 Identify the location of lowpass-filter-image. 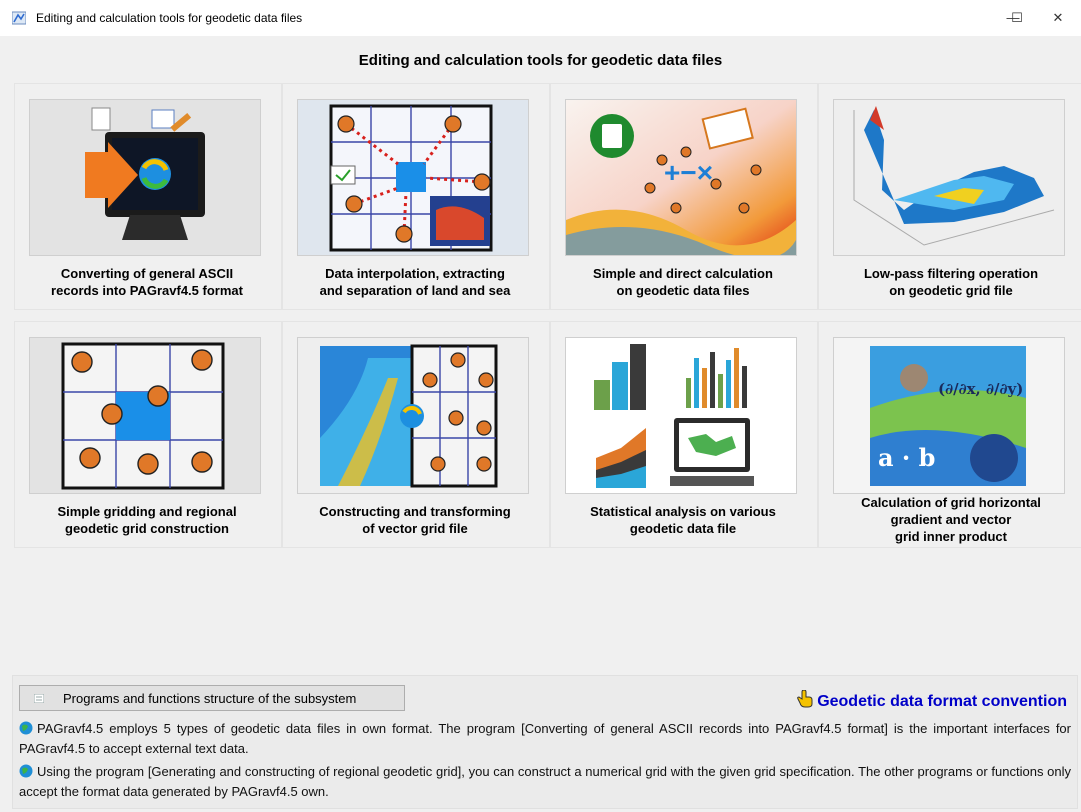
(949, 177).